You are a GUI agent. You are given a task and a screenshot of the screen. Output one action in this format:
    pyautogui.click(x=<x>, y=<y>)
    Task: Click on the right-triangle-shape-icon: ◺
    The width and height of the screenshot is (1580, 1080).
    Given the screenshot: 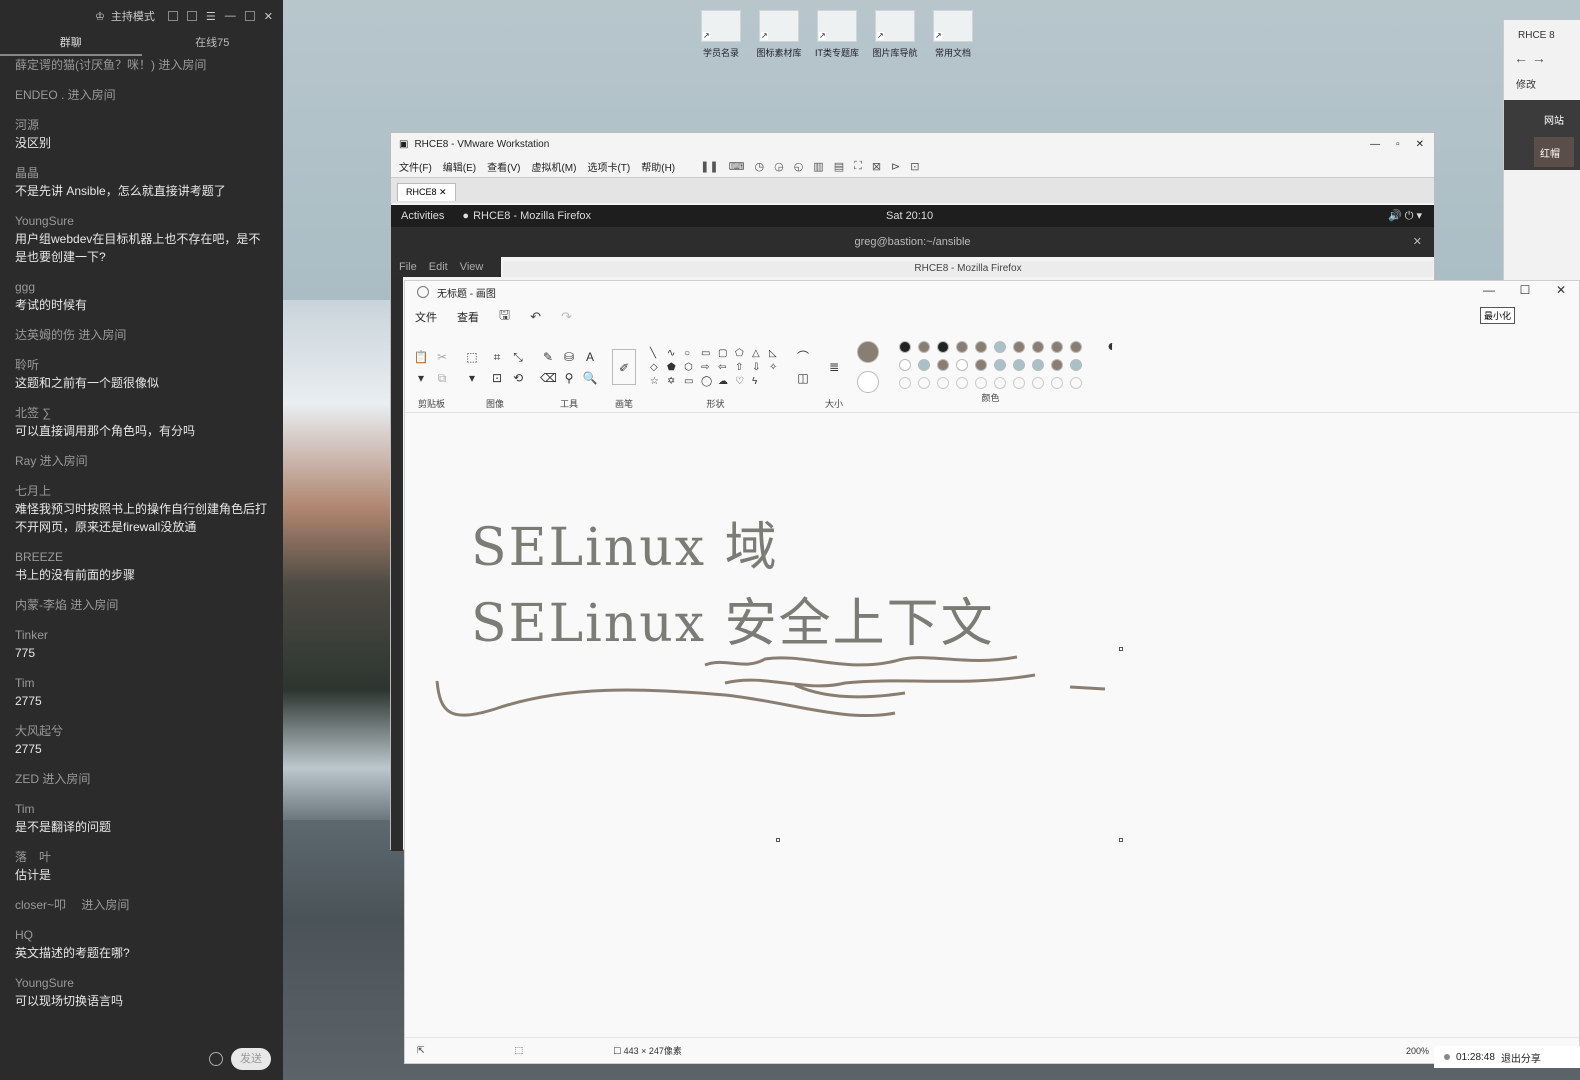 What is the action you would take?
    pyautogui.click(x=775, y=353)
    